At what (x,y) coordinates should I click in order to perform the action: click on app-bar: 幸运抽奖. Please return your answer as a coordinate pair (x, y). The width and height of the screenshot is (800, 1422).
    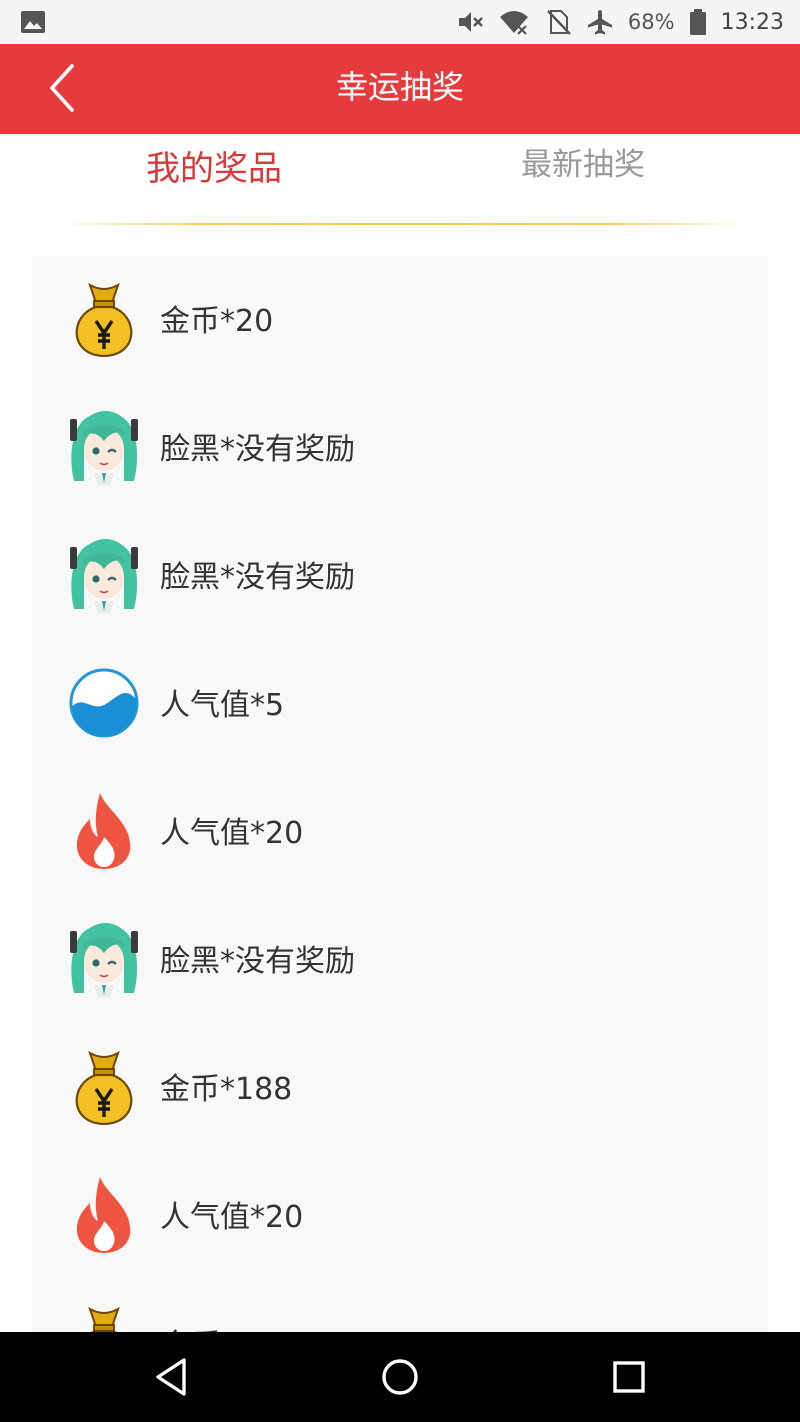
    Looking at the image, I should click on (400, 89).